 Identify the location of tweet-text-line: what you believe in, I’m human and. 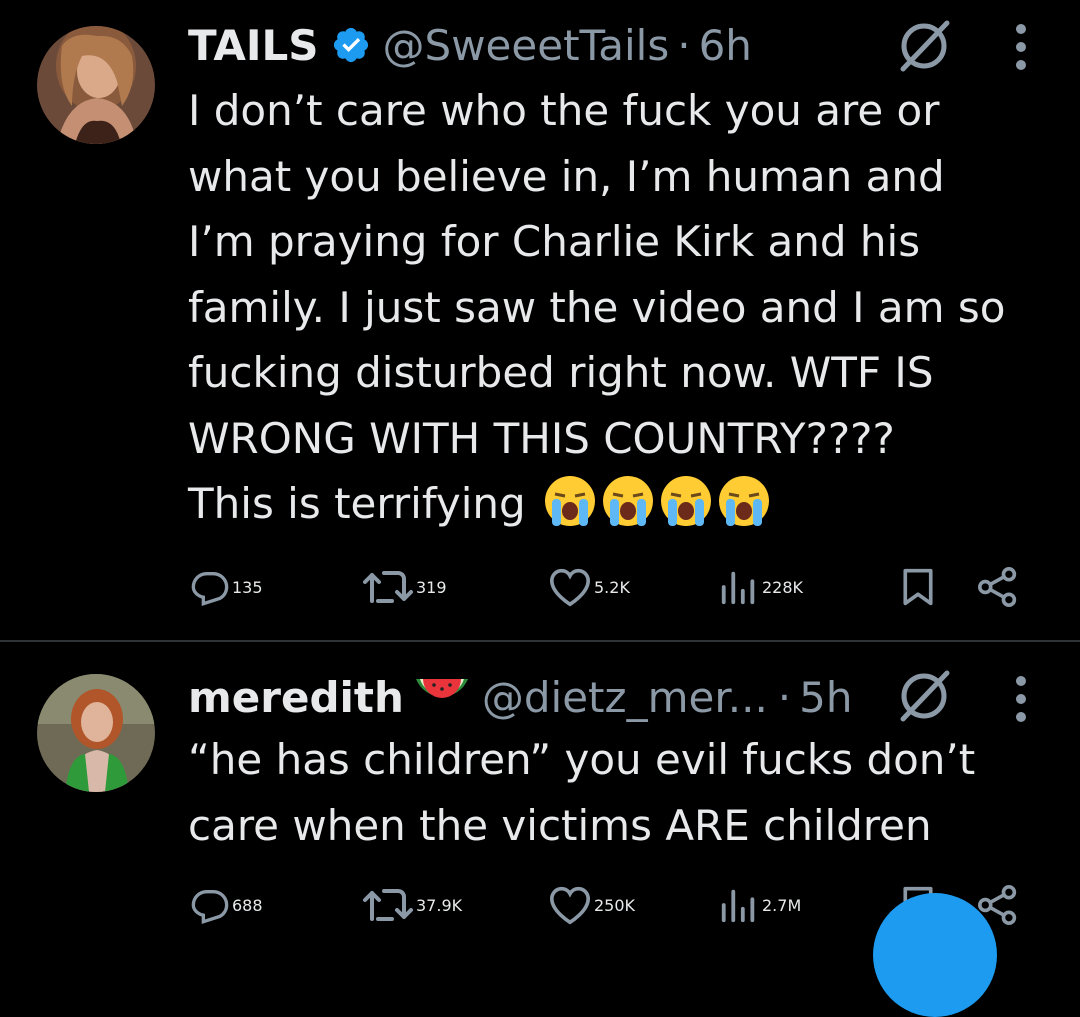
(566, 176).